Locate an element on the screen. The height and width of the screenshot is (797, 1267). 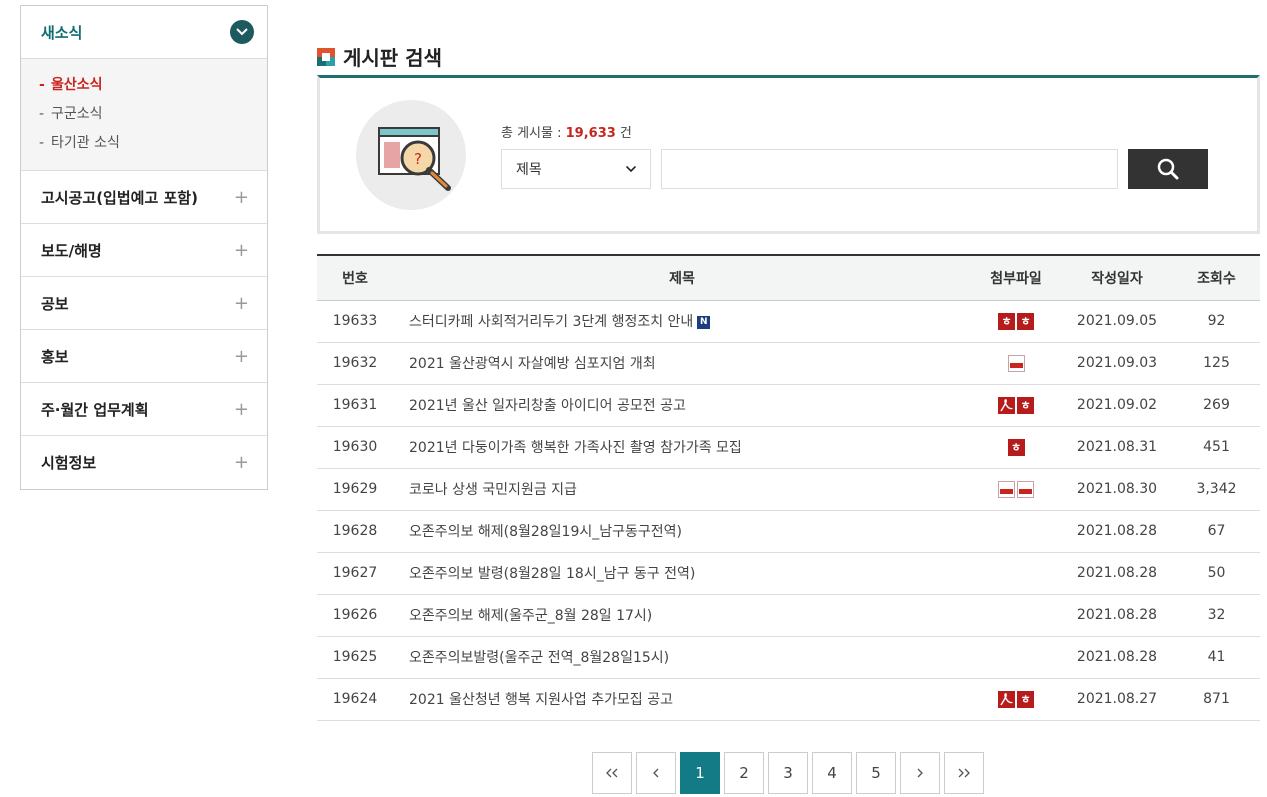
sidebar-item-press: 보도/해명 + is located at coordinates (144, 250).